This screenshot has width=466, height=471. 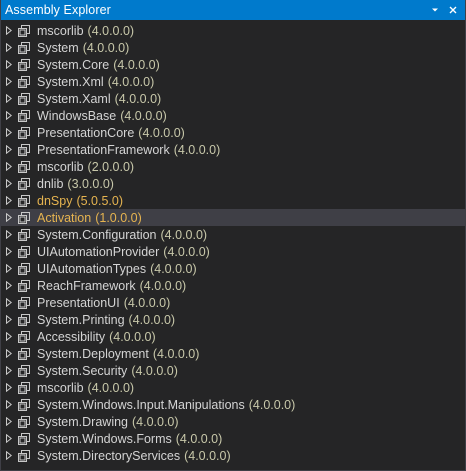 I want to click on assembly-row: System.Windows.Forms (4.0.0.0), so click(x=233, y=438).